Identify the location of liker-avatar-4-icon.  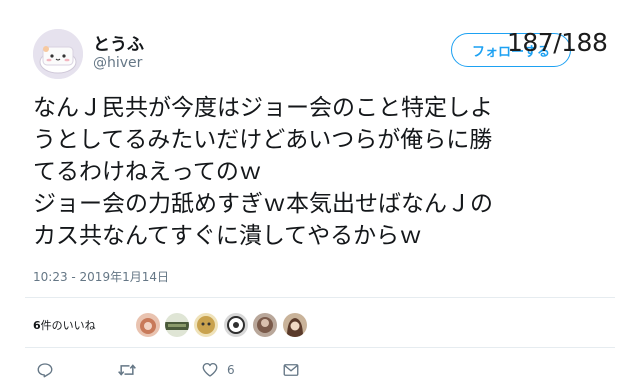
(236, 325).